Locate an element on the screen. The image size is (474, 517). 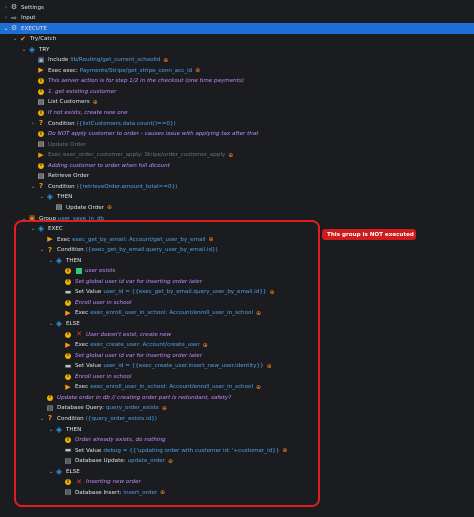
row-label: List Customers is located at coordinates (69, 102).